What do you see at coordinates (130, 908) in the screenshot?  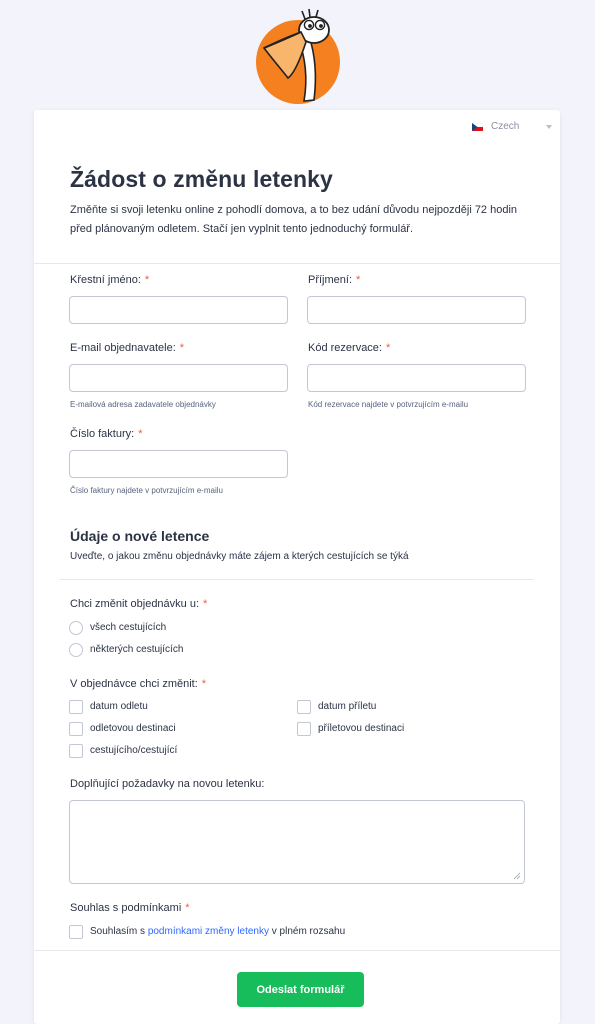 I see `terms-label: Souhlas s podmínkami *` at bounding box center [130, 908].